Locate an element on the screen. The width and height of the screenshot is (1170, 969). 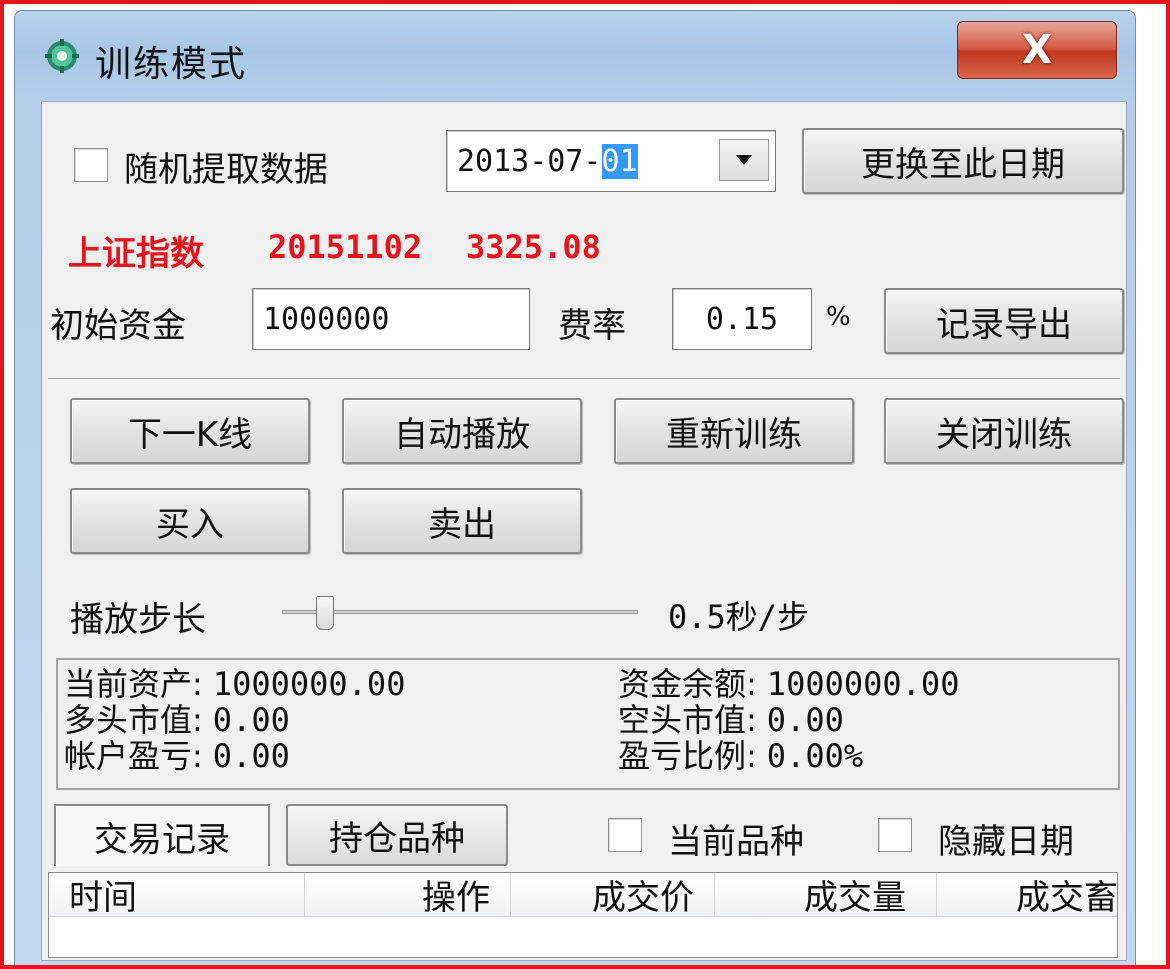
capital-input: 1000000 is located at coordinates (391, 319).